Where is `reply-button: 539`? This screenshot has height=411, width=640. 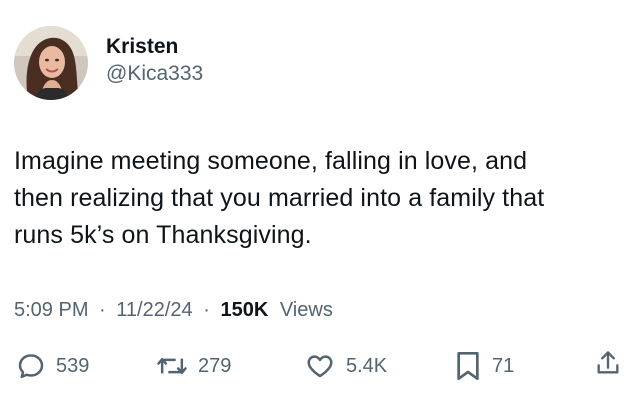
reply-button: 539 is located at coordinates (52, 366).